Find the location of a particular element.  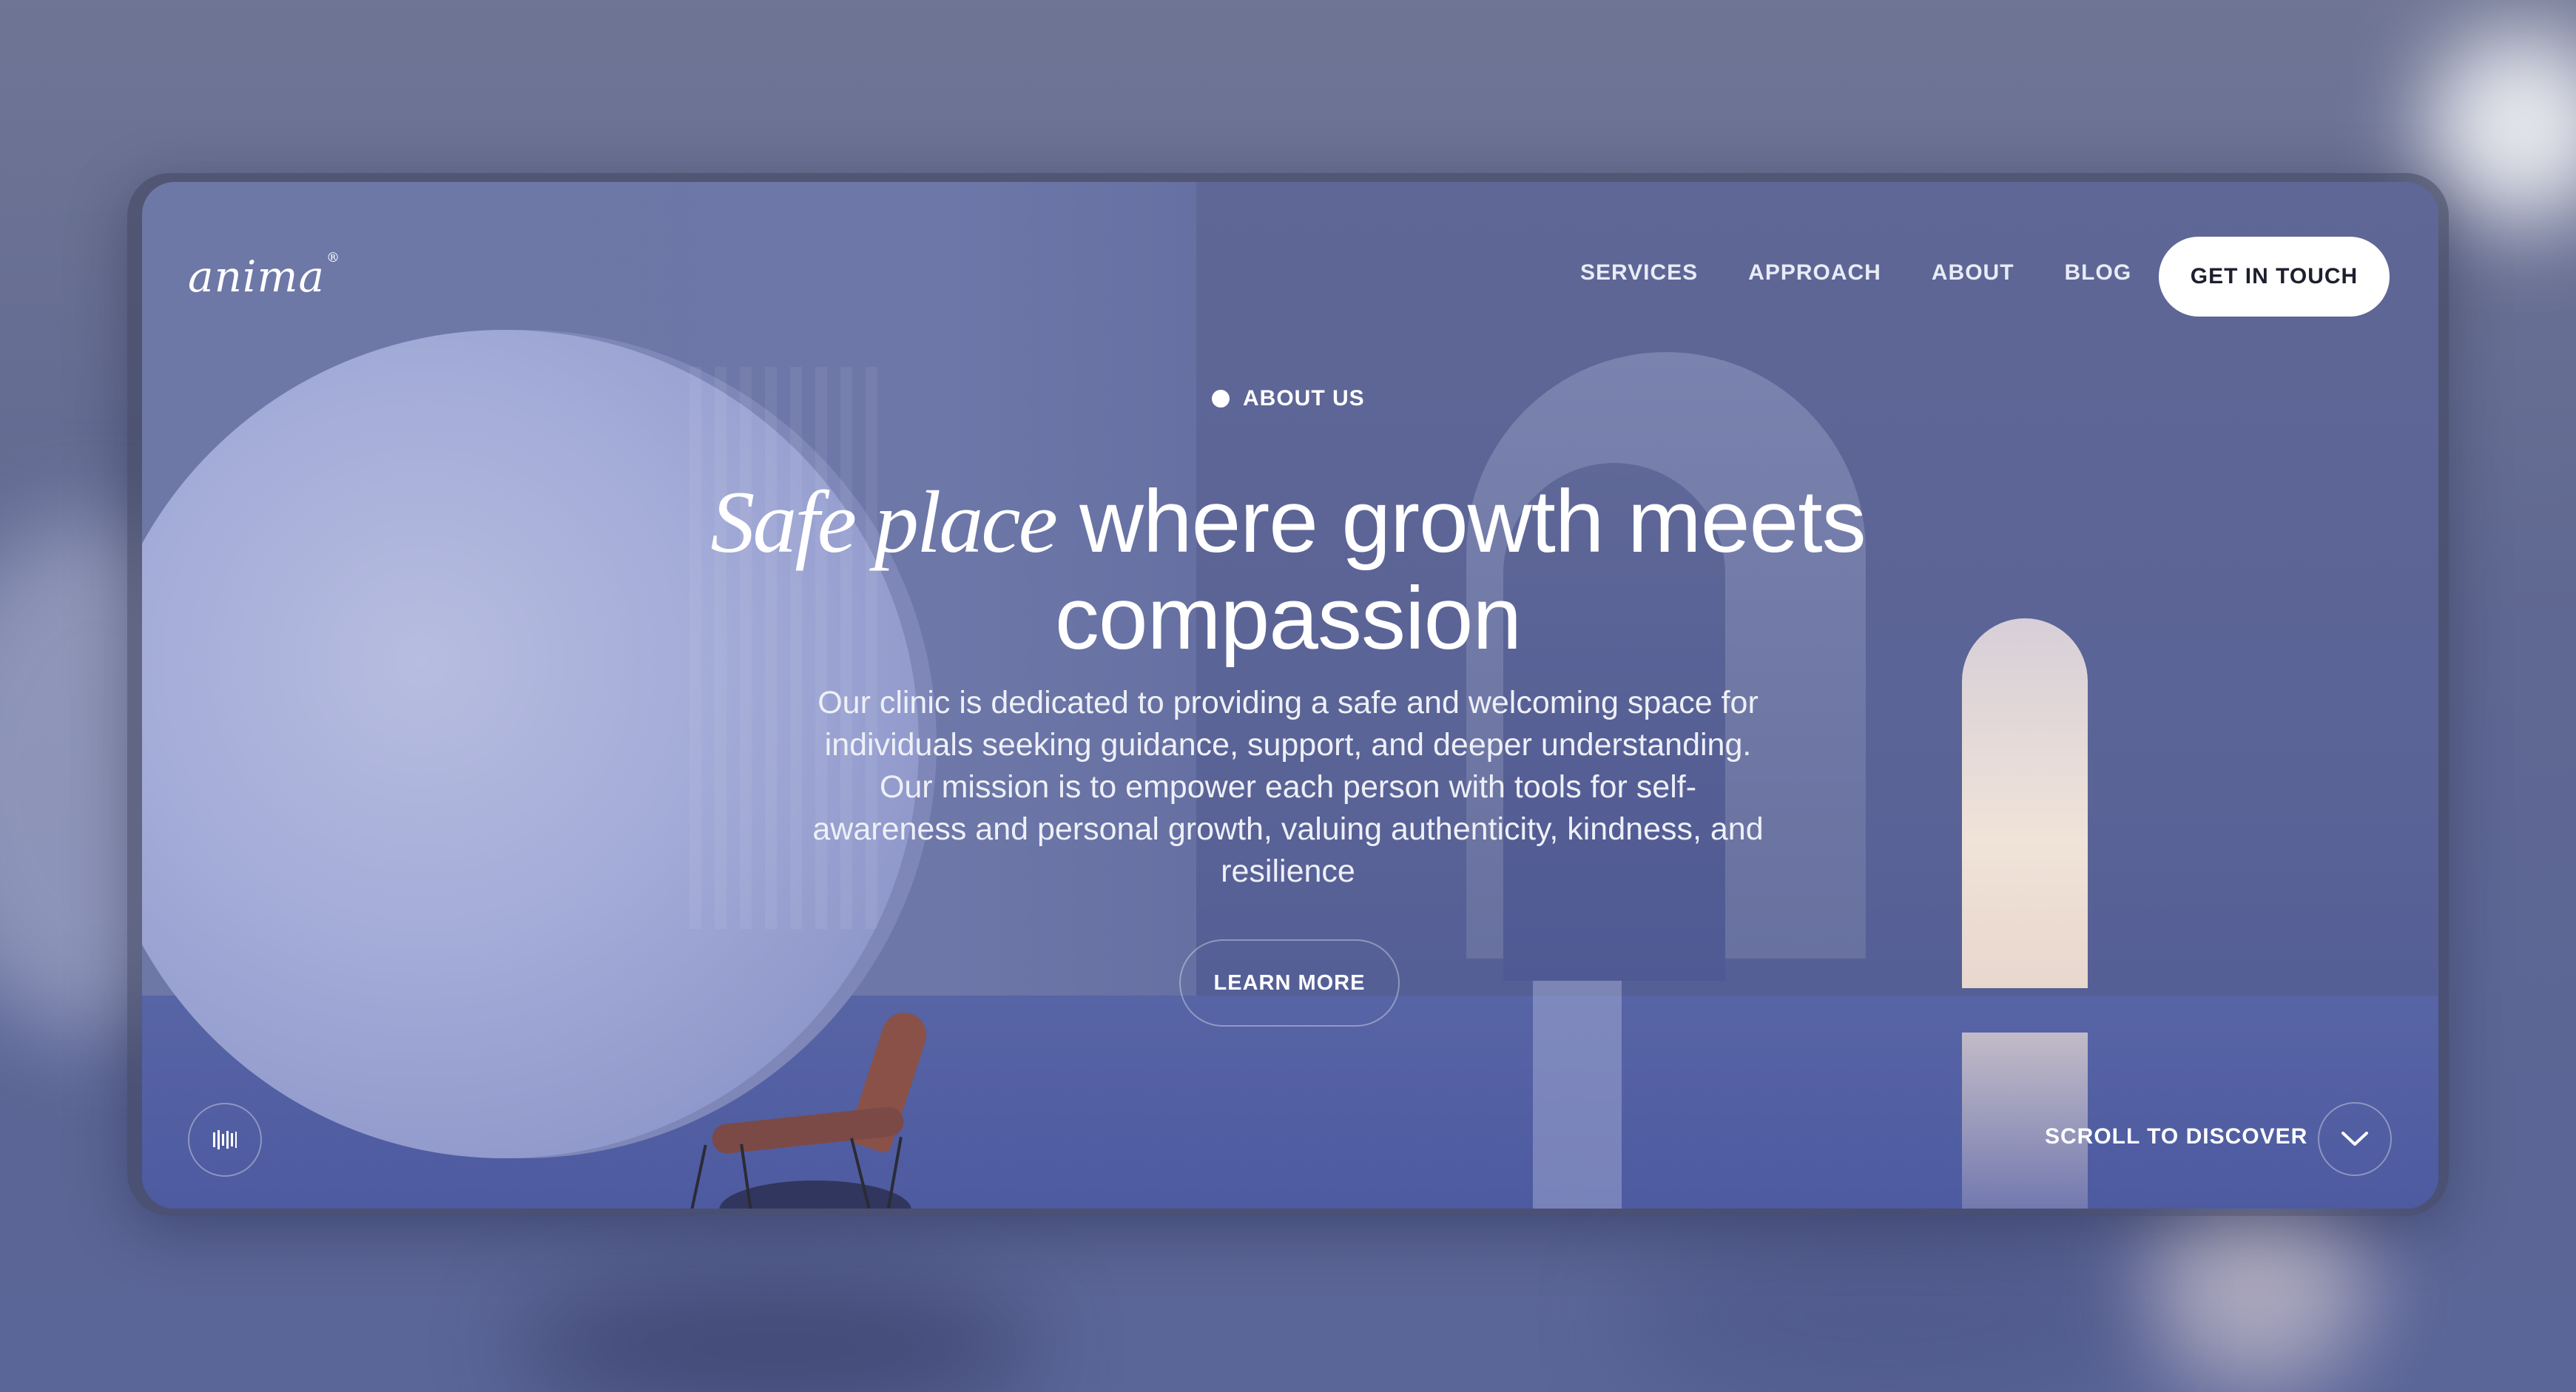

scene-arched-window is located at coordinates (2025, 803).